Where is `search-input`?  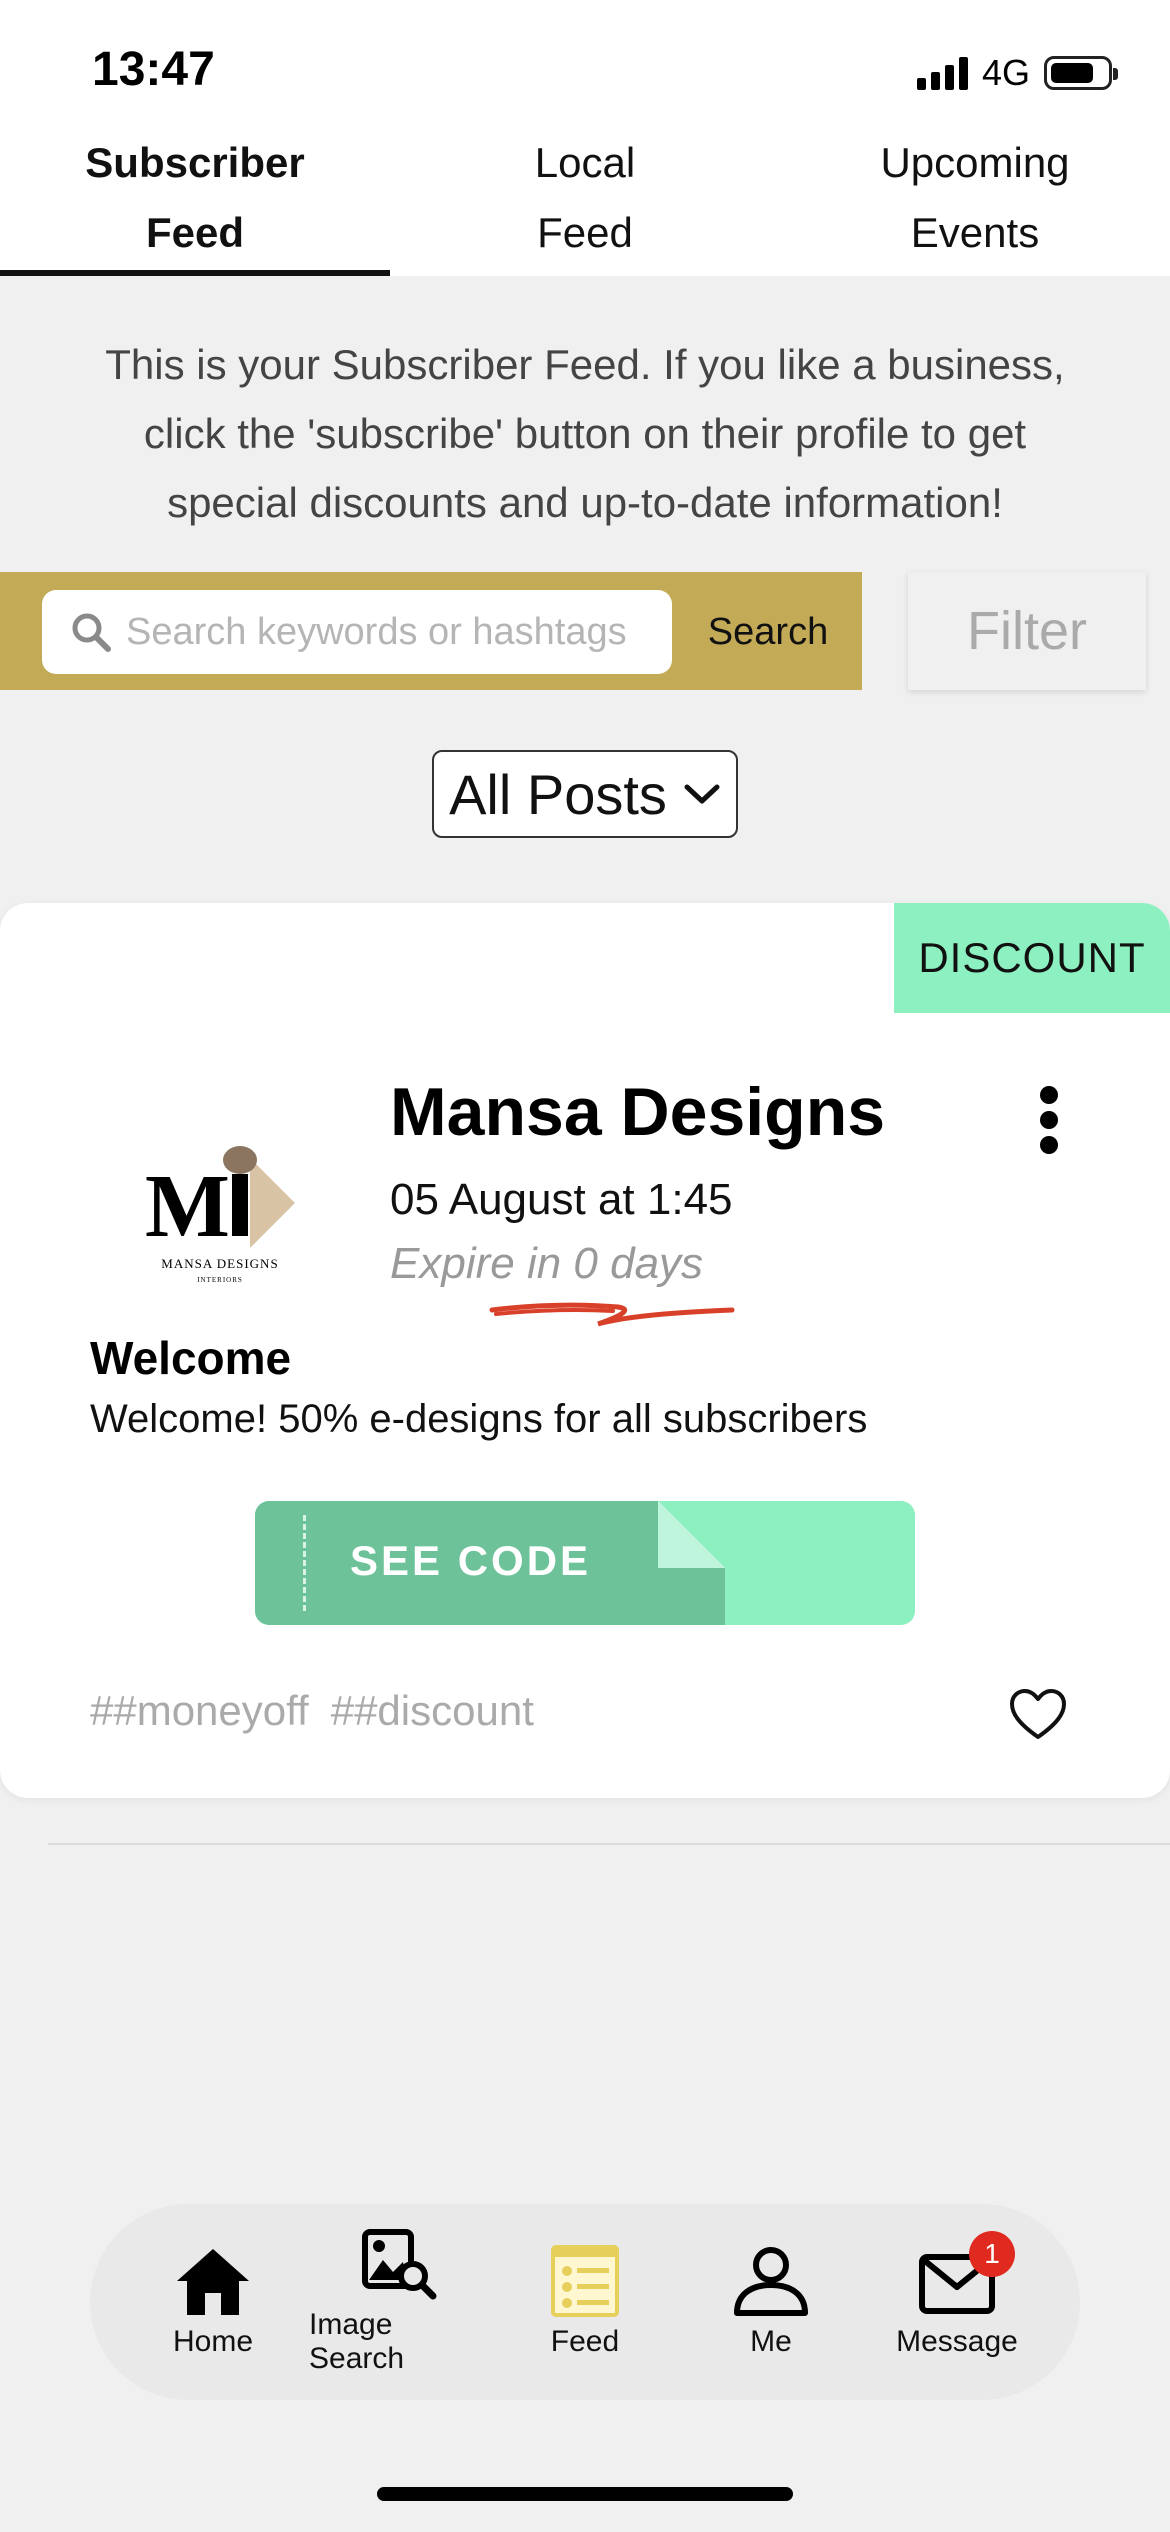 search-input is located at coordinates (386, 632).